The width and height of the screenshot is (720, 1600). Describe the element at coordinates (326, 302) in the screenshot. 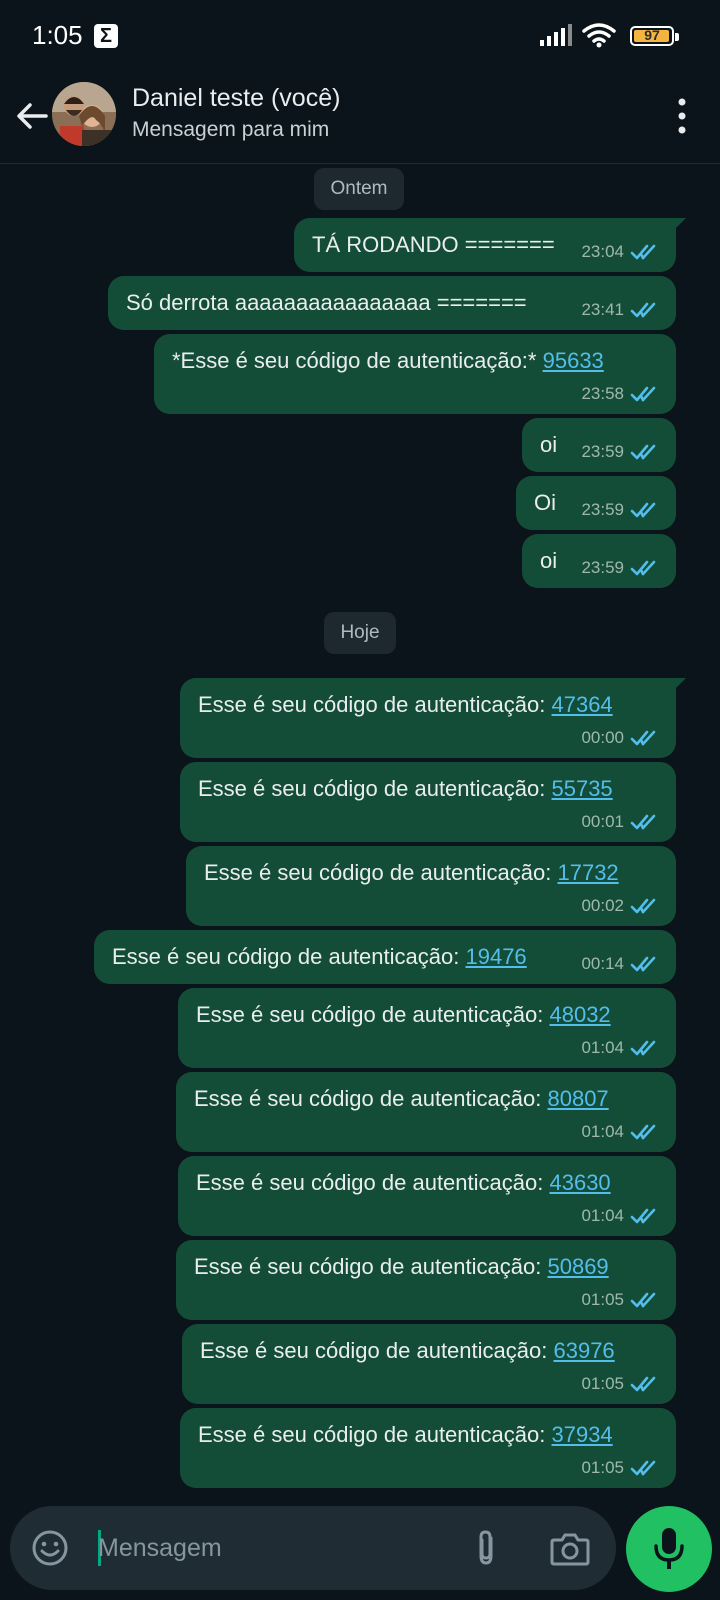

I see `message-text: Só derrota aaaaaaaaaaaaaaaa =======` at that location.